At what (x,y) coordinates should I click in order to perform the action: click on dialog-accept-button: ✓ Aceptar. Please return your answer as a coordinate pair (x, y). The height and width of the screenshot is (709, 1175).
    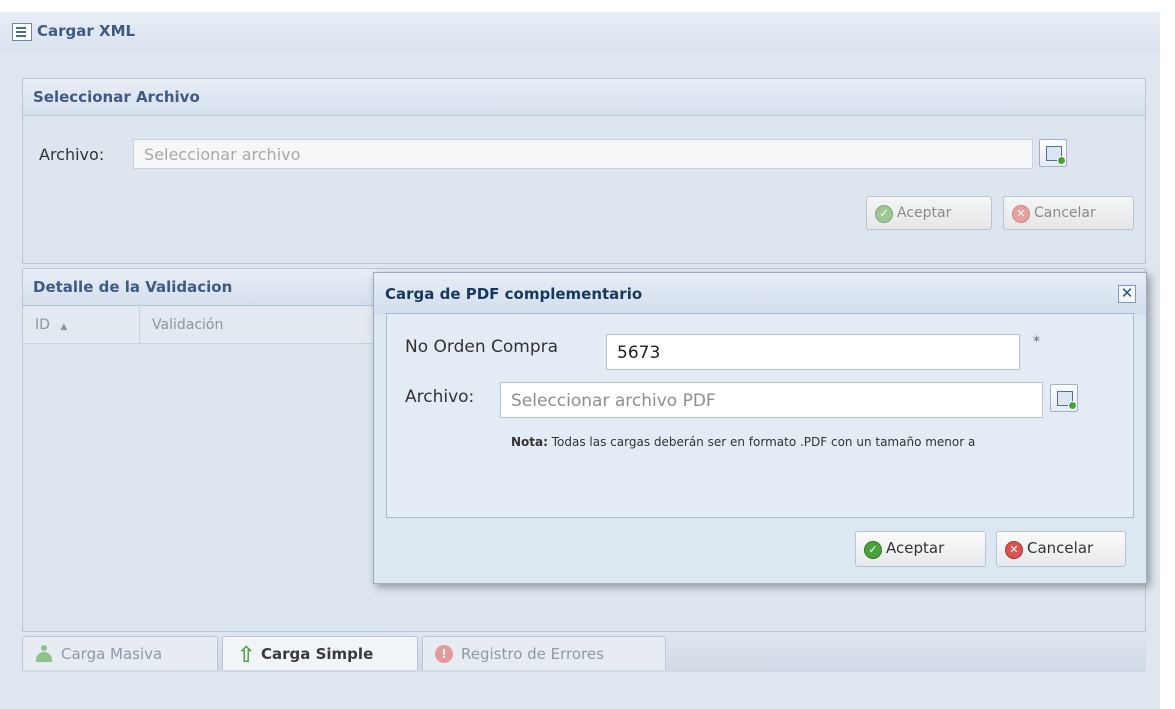
    Looking at the image, I should click on (920, 549).